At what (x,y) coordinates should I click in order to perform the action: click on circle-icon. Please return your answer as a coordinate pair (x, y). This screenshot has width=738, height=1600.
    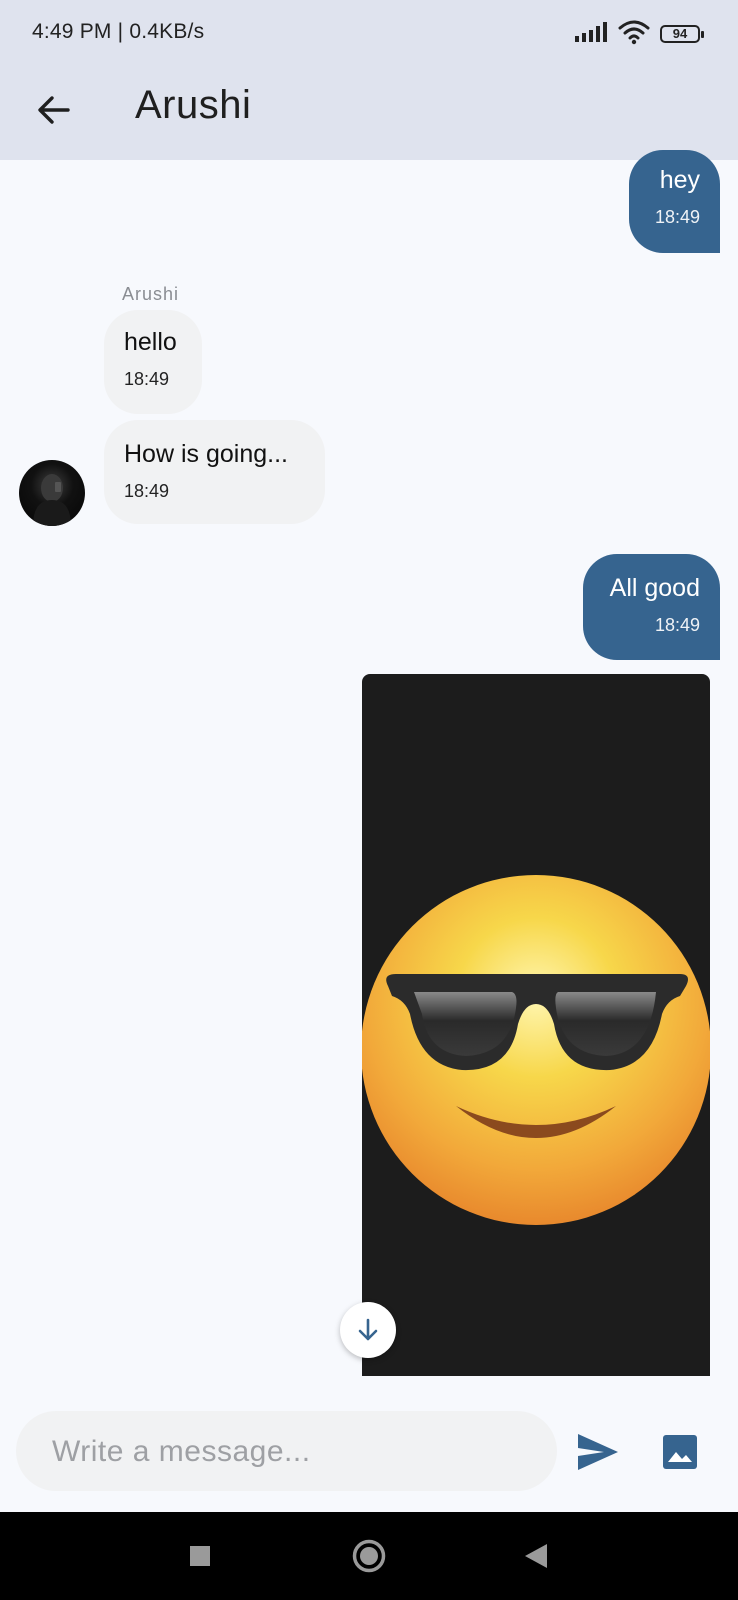
    Looking at the image, I should click on (369, 1556).